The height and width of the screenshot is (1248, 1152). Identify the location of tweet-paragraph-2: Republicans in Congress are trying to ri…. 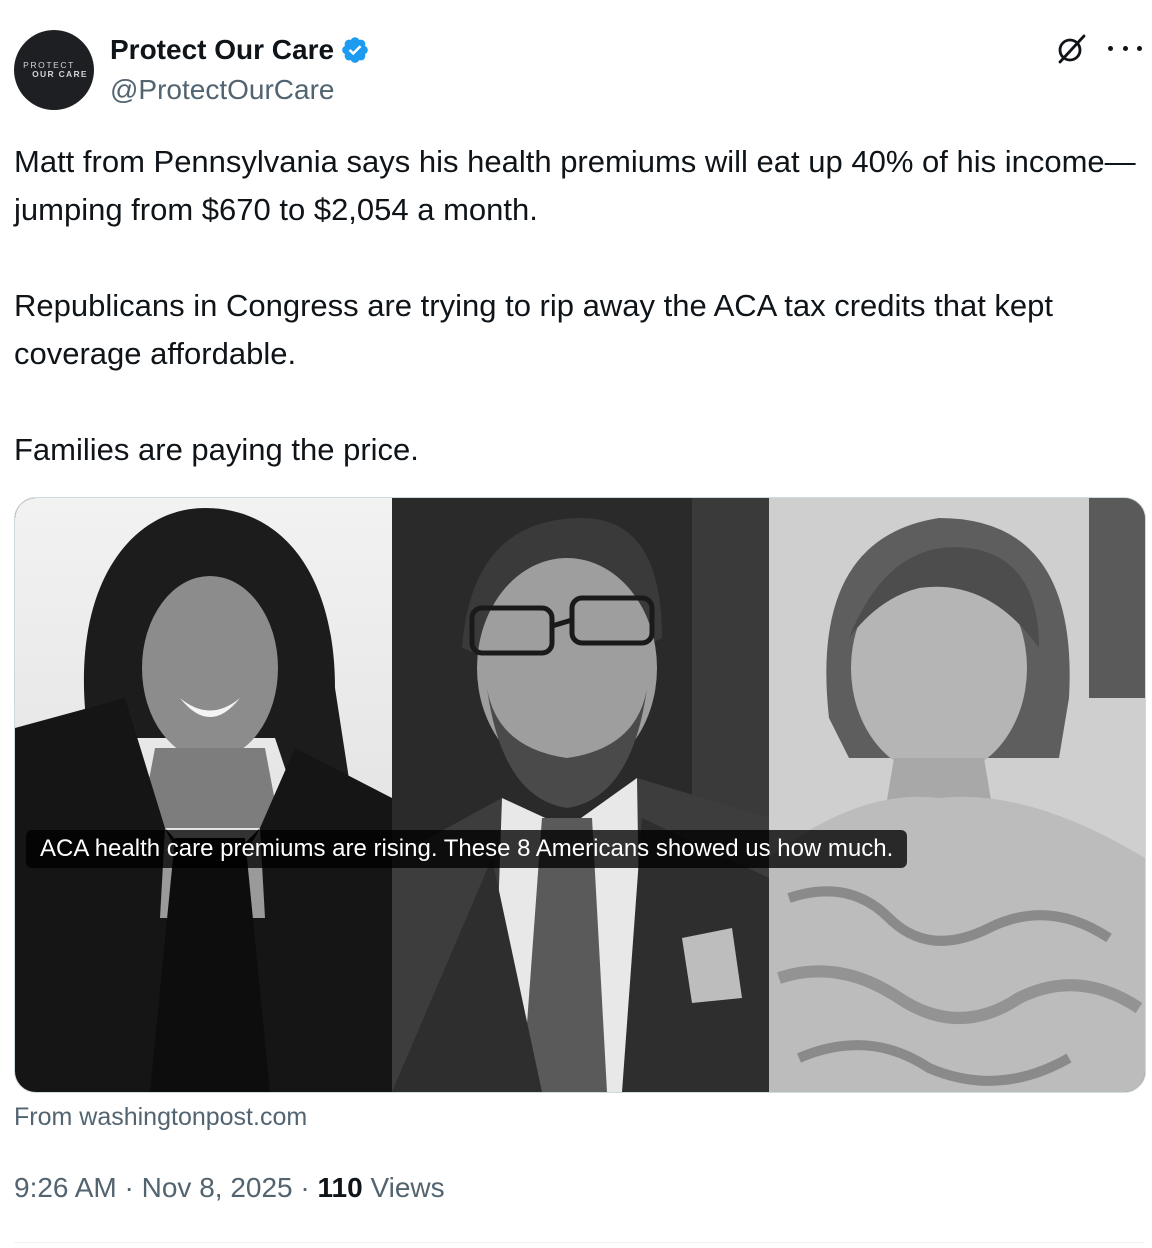
(534, 329).